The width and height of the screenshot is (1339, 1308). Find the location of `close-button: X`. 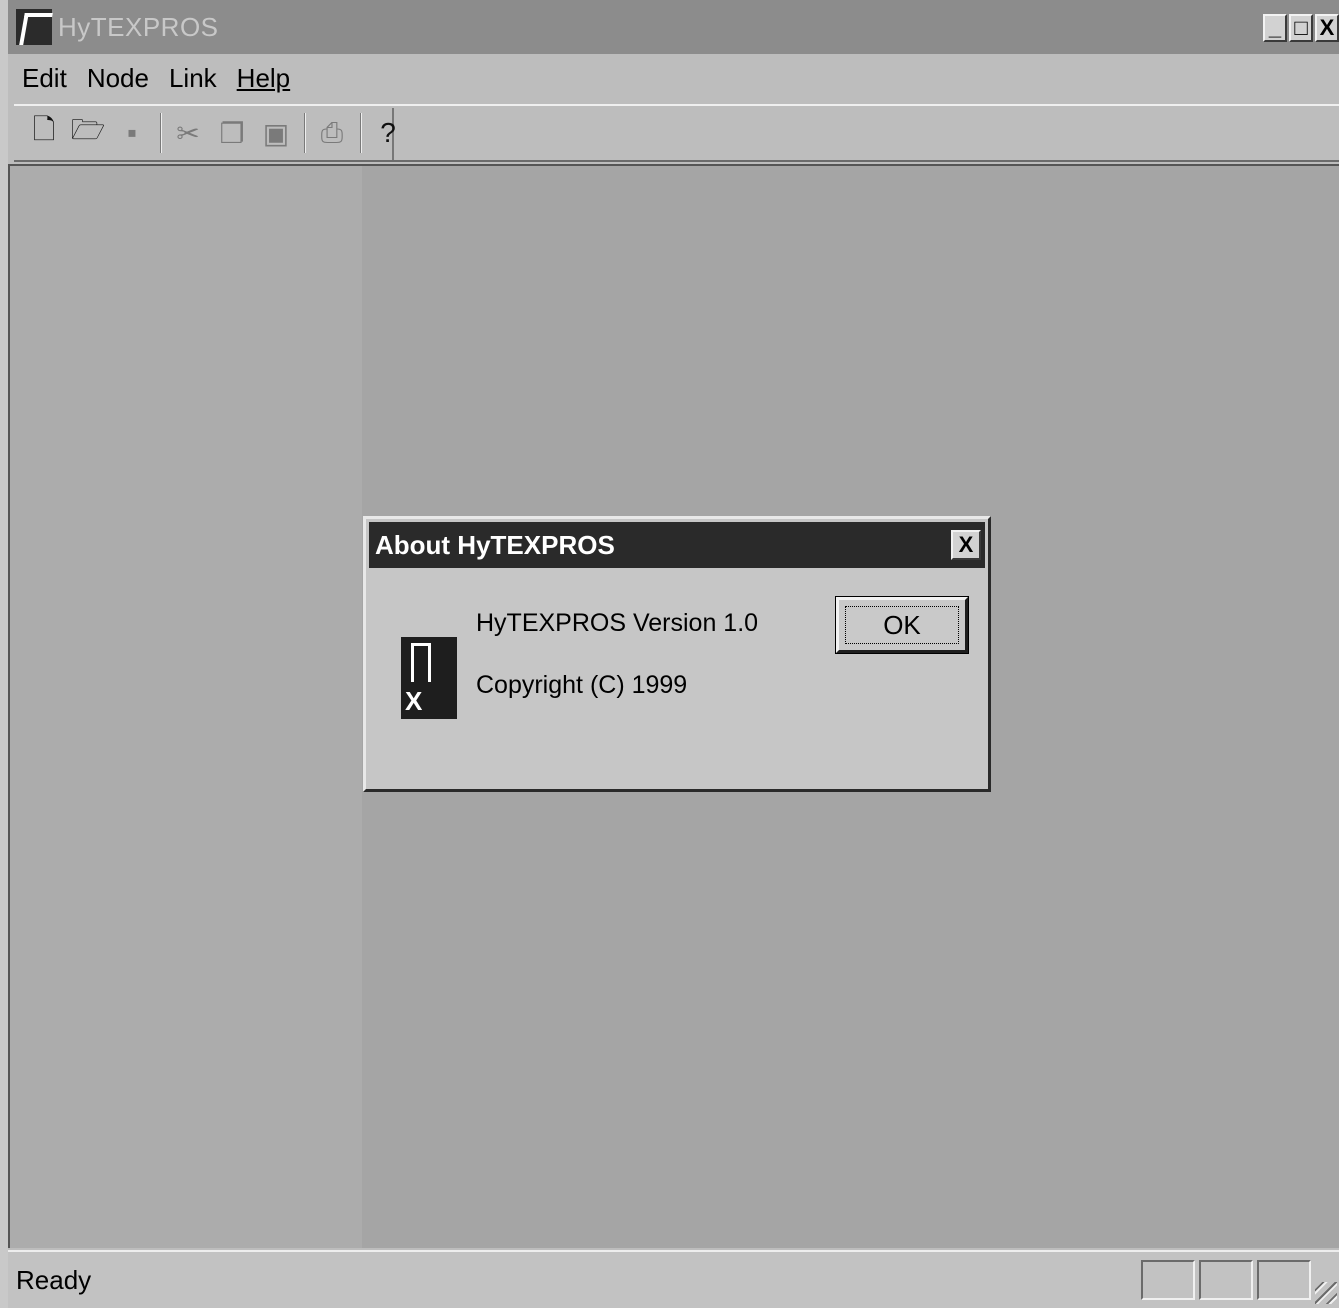

close-button: X is located at coordinates (1327, 28).